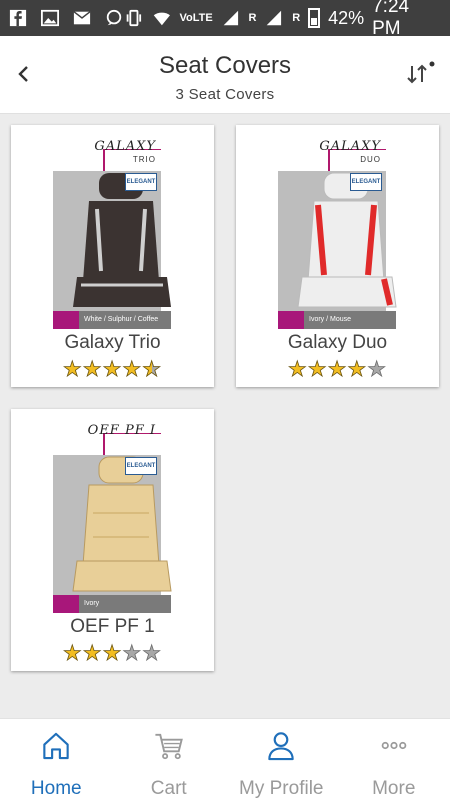  Describe the element at coordinates (350, 320) in the screenshot. I see `color-tag-label: Ivory / Mouse` at that location.